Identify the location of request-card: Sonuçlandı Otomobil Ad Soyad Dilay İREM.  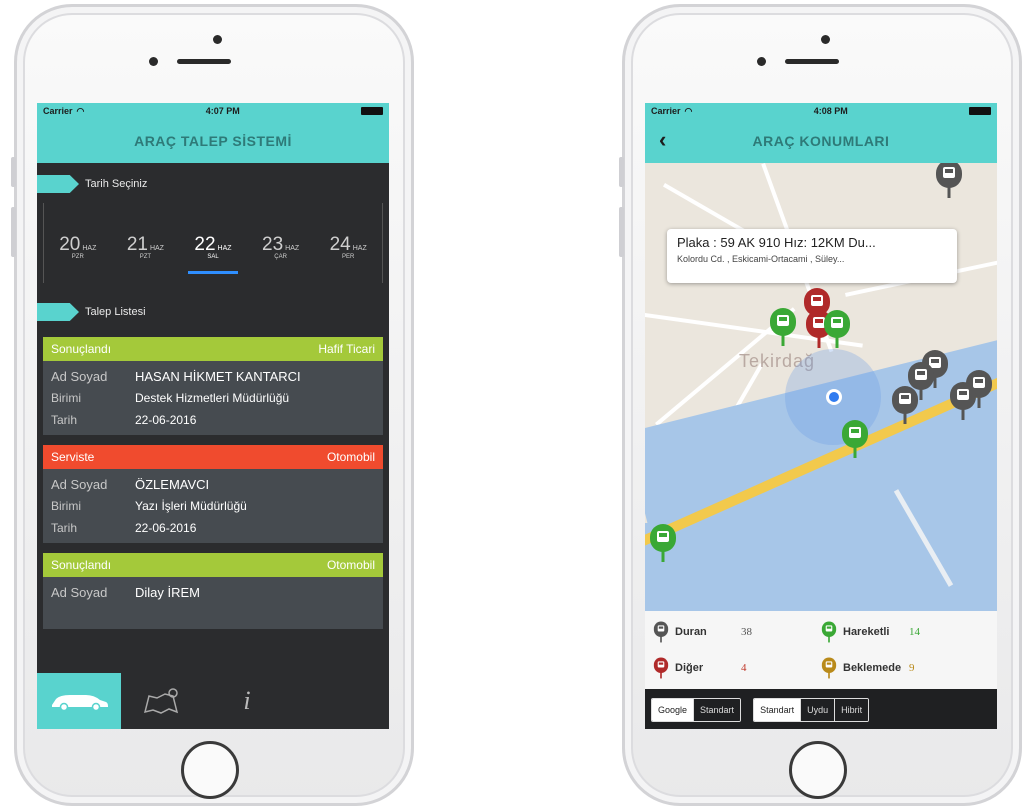
(213, 591).